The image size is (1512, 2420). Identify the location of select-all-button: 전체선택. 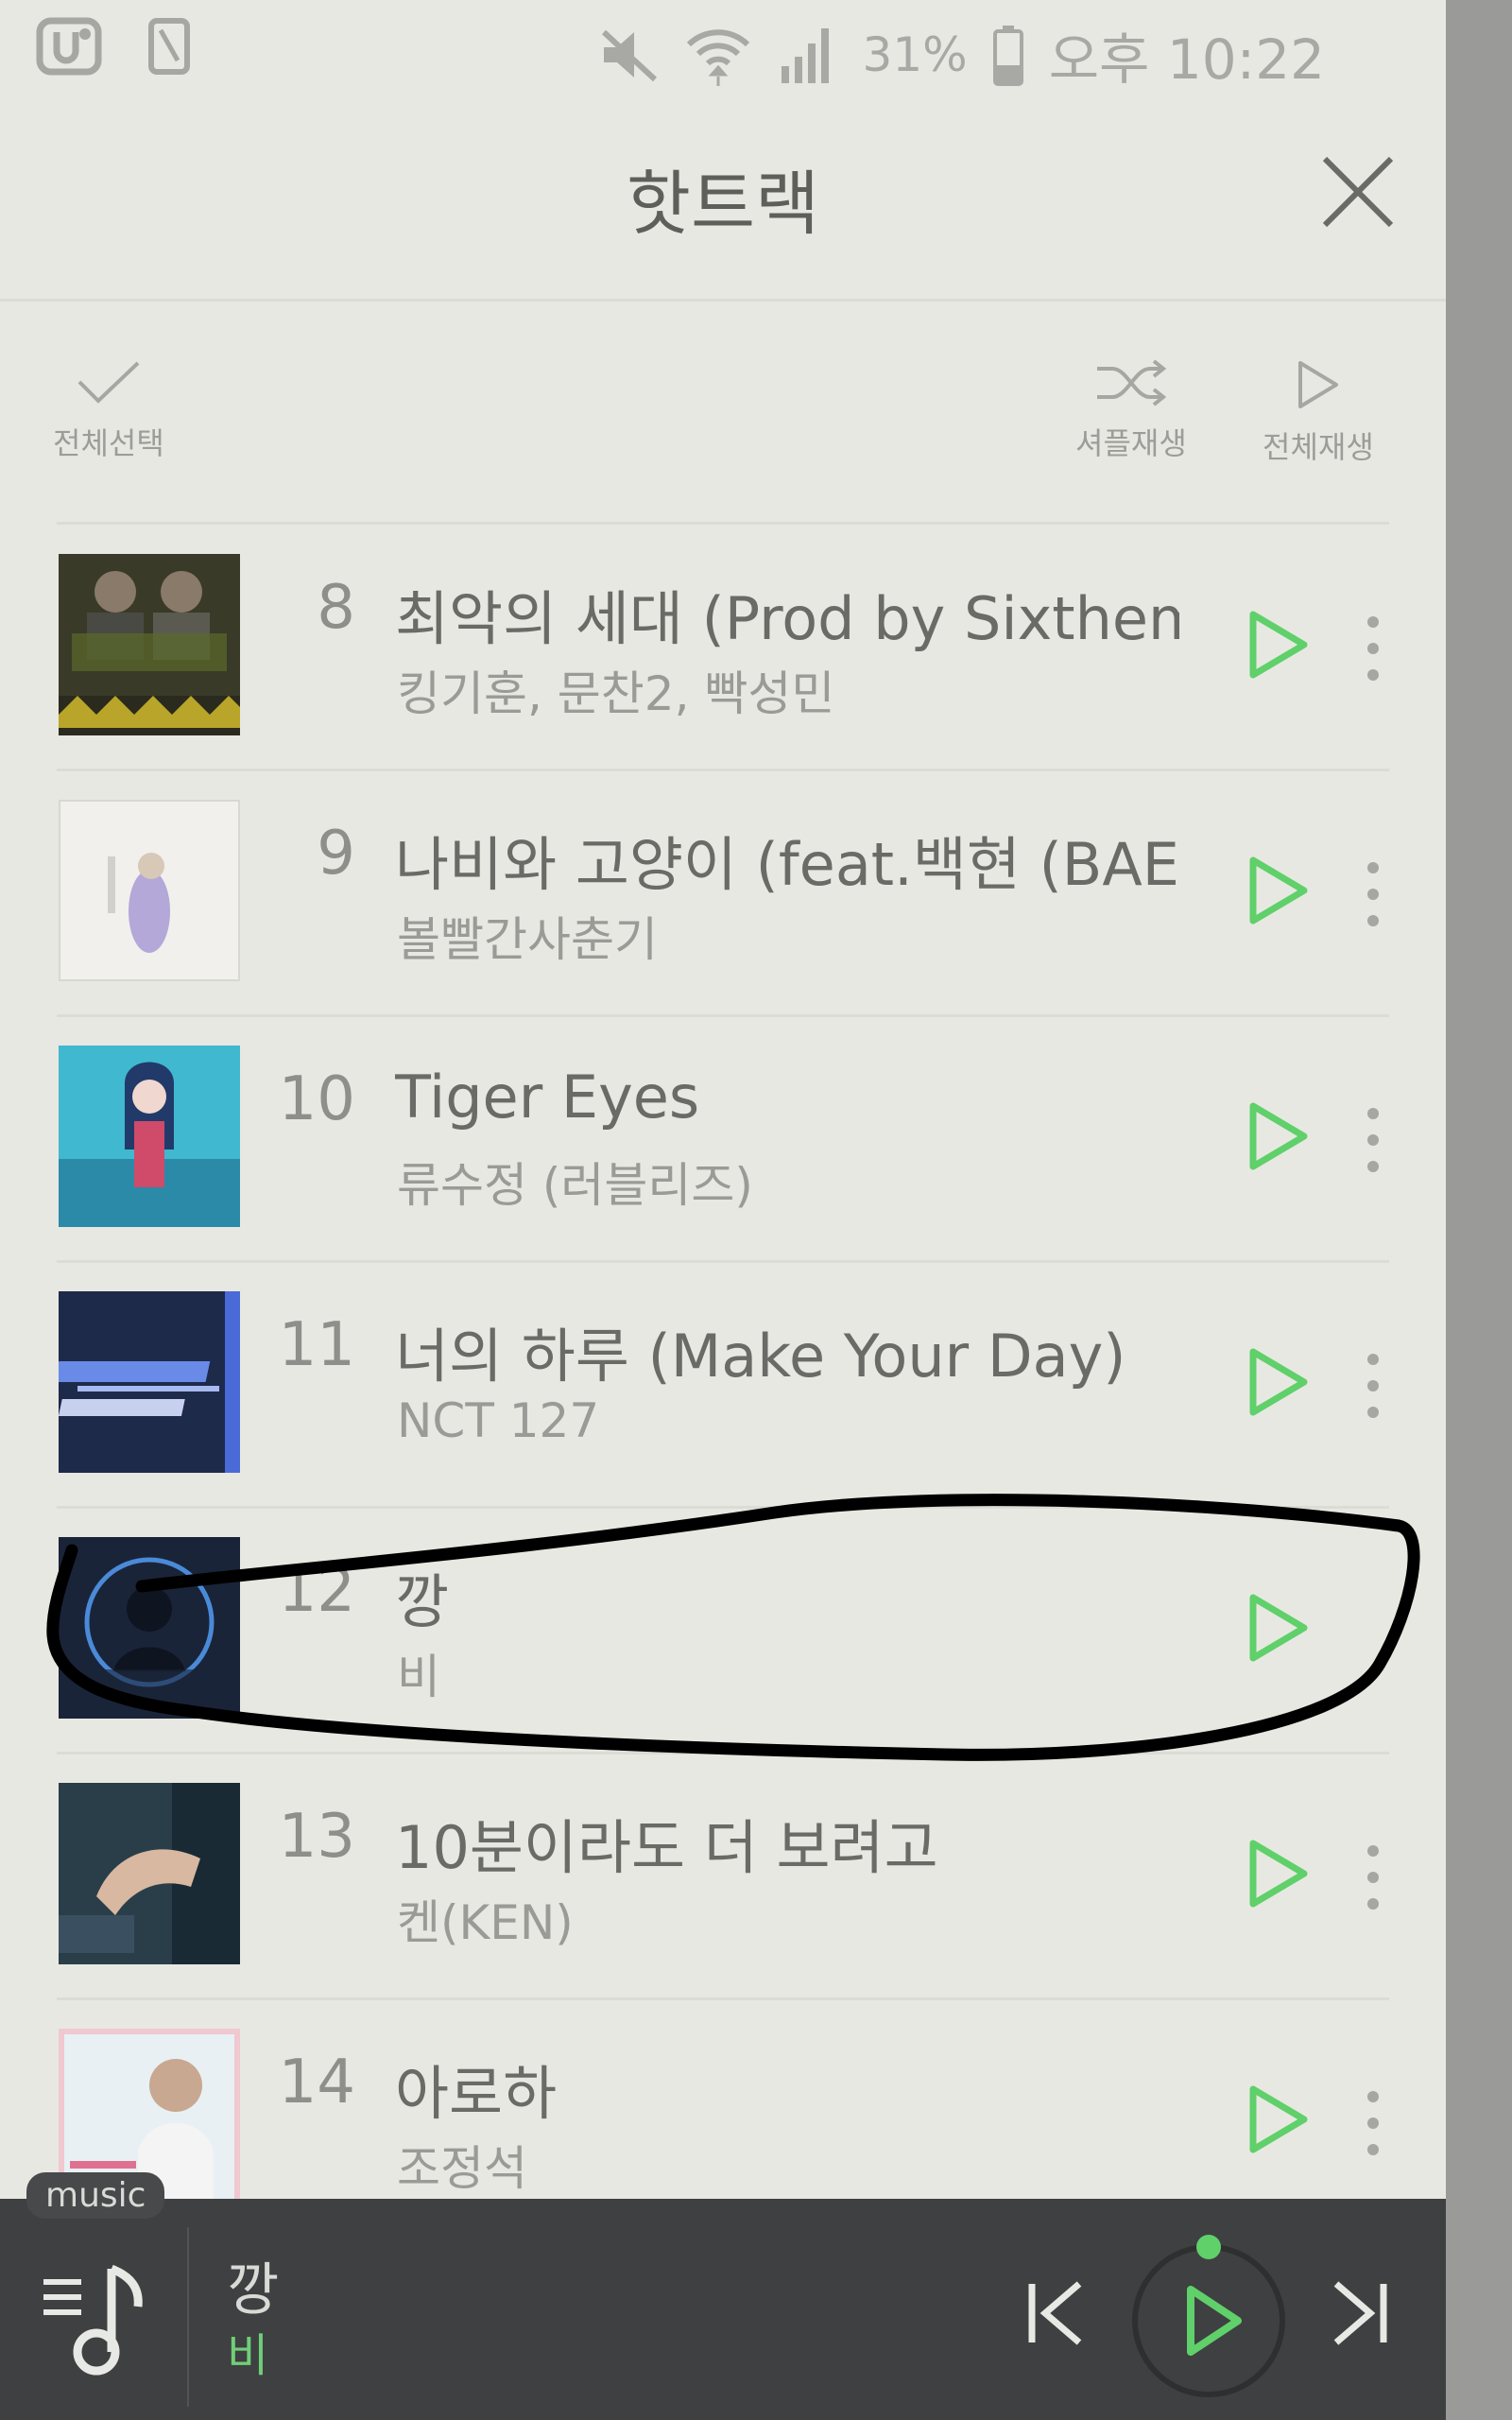
(108, 411).